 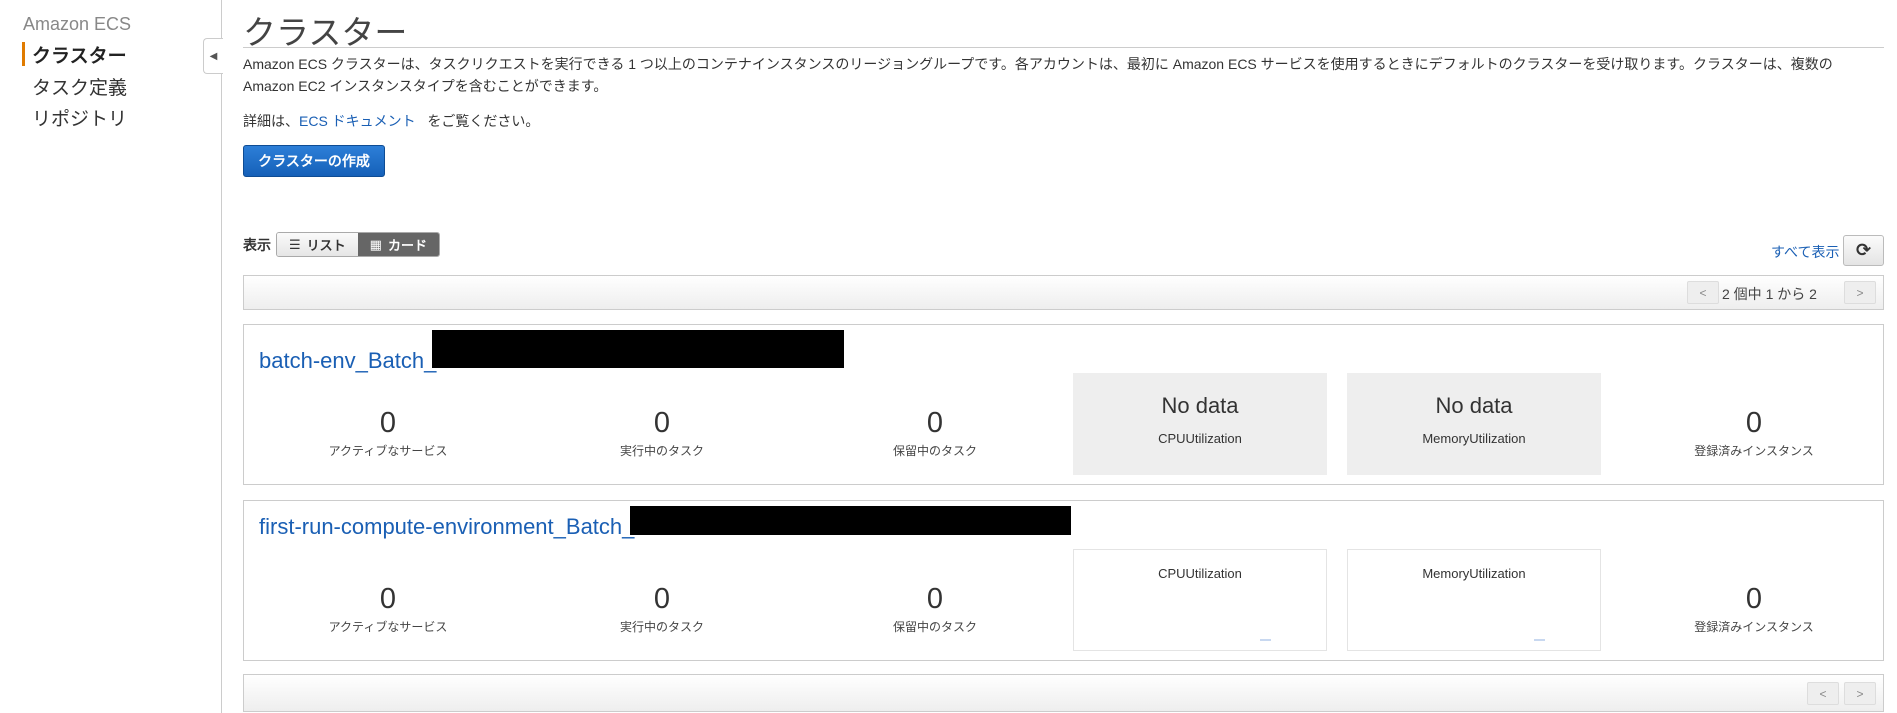 I want to click on caret-left-icon: ◀, so click(x=213, y=56).